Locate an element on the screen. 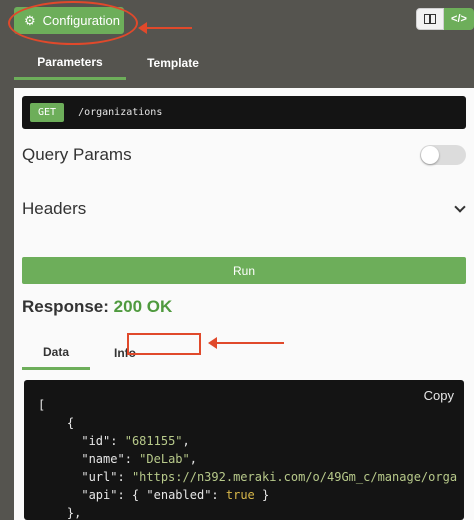 The height and width of the screenshot is (520, 474). layout-icon is located at coordinates (430, 19).